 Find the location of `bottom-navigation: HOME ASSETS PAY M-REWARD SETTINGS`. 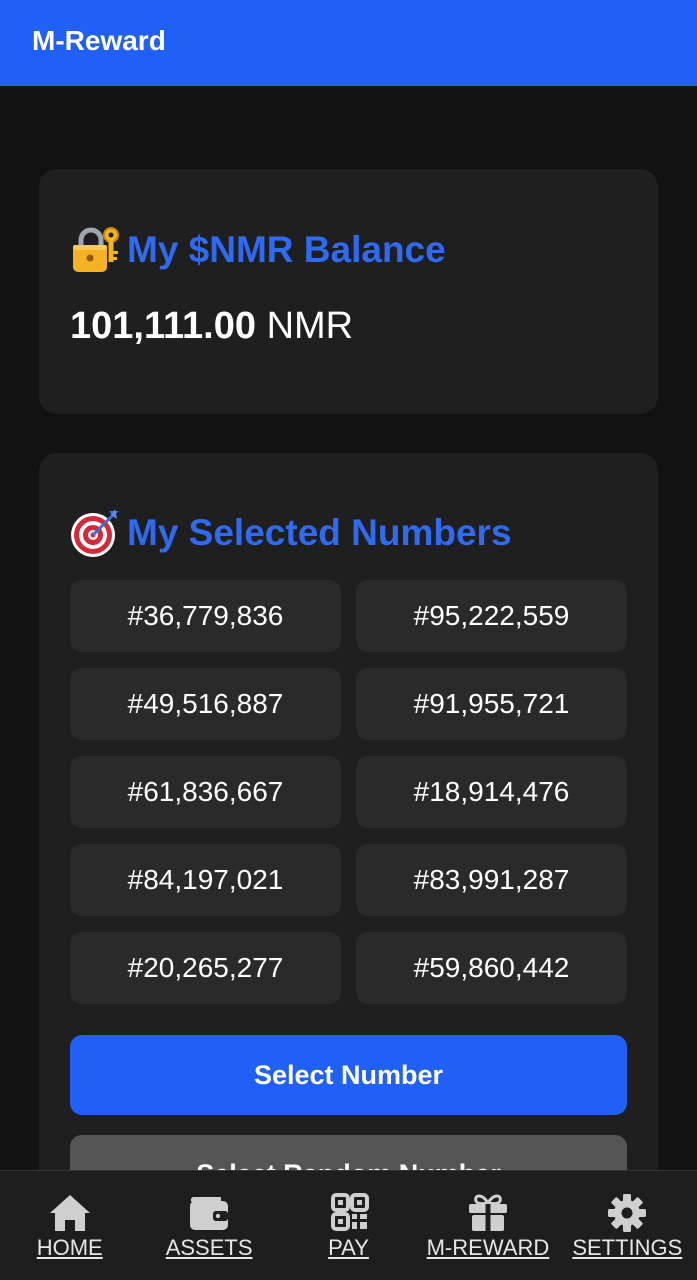

bottom-navigation: HOME ASSETS PAY M-REWARD SETTINGS is located at coordinates (348, 1225).